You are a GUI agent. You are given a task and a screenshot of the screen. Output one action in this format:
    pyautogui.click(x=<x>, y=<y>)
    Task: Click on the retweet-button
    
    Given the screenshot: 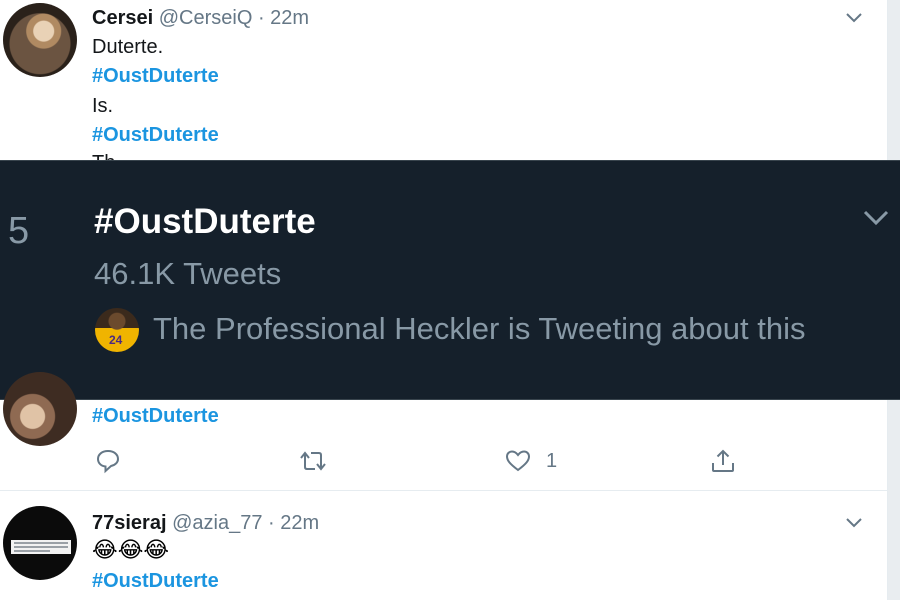 What is the action you would take?
    pyautogui.click(x=313, y=461)
    